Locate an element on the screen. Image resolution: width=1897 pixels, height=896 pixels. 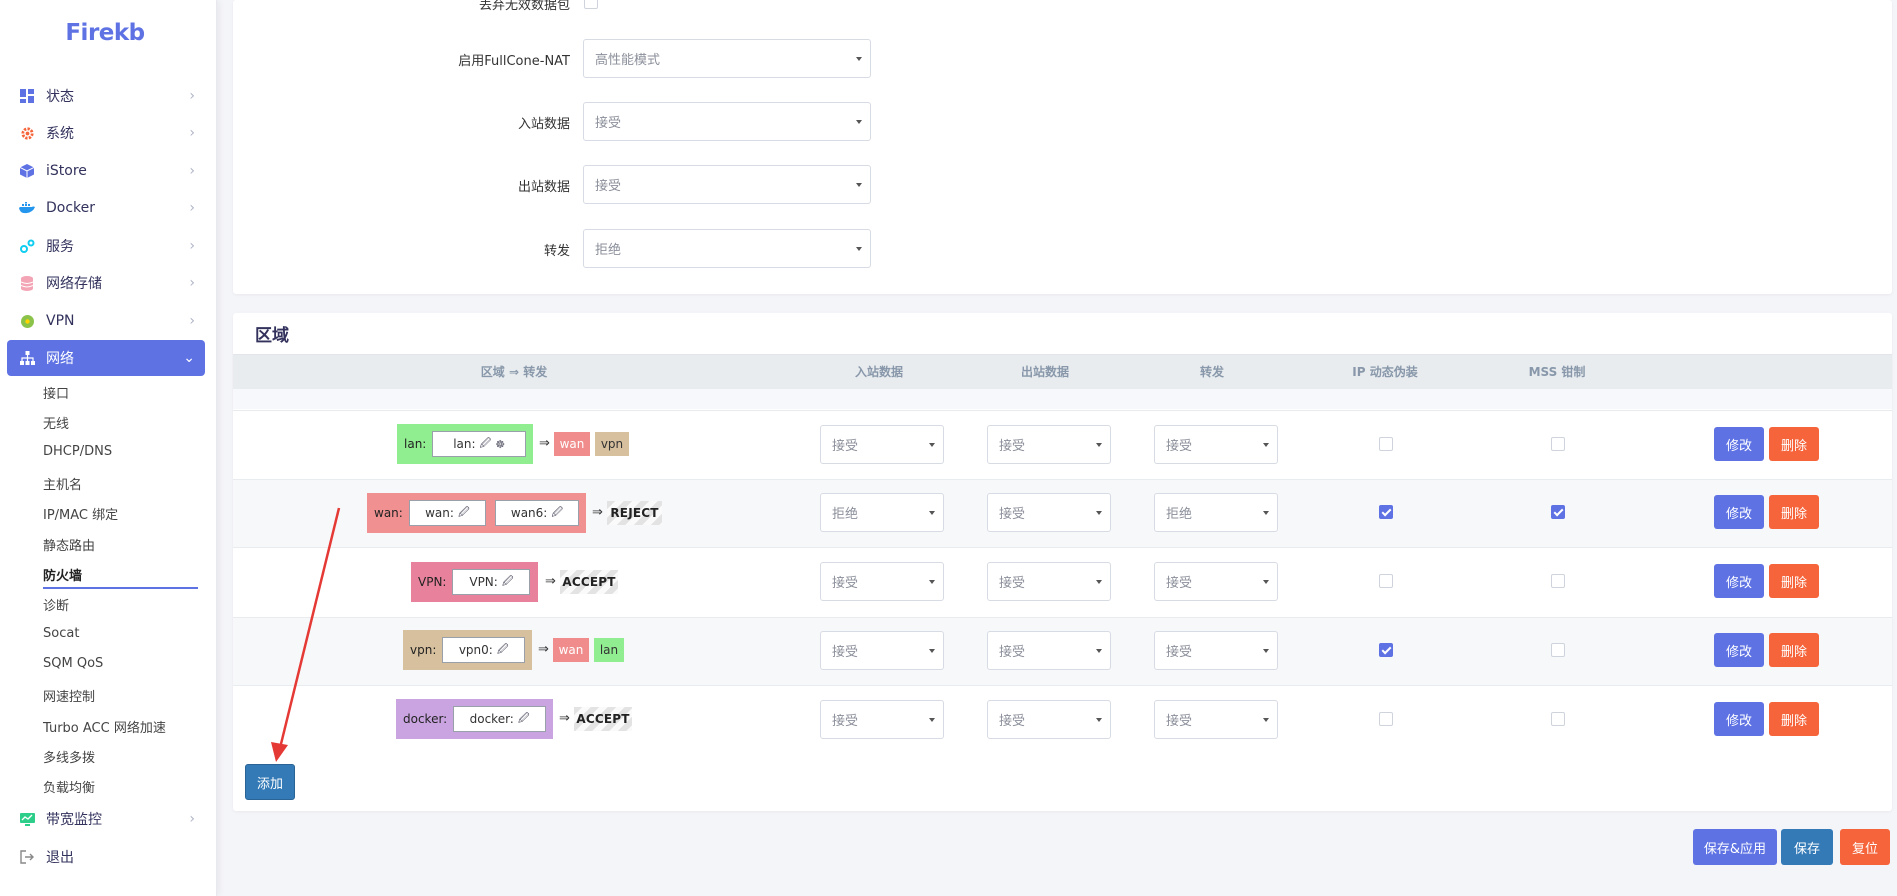
sidebar-sub-multiwan-dial: 多线多拨 is located at coordinates (69, 756).